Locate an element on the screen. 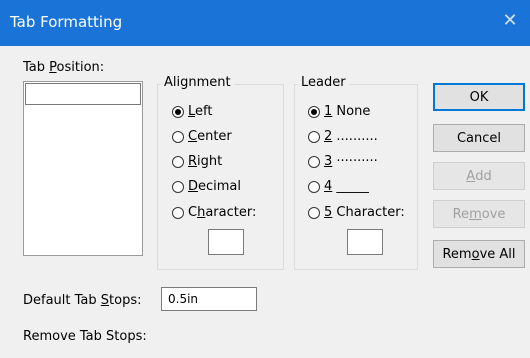  alignment-center-label: Center is located at coordinates (210, 136).